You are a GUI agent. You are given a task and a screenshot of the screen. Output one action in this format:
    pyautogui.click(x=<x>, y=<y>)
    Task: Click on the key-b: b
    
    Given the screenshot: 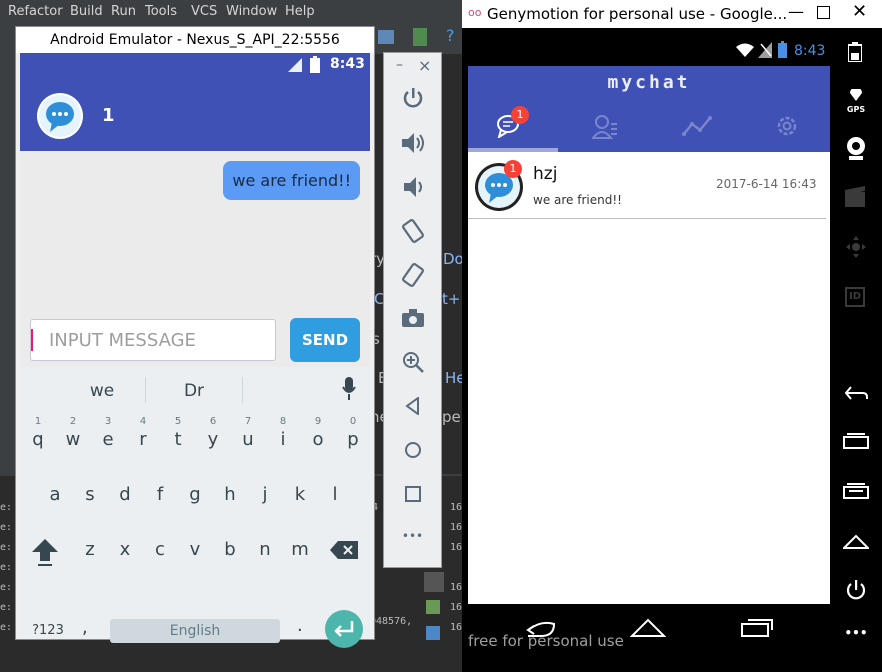 What is the action you would take?
    pyautogui.click(x=230, y=549)
    